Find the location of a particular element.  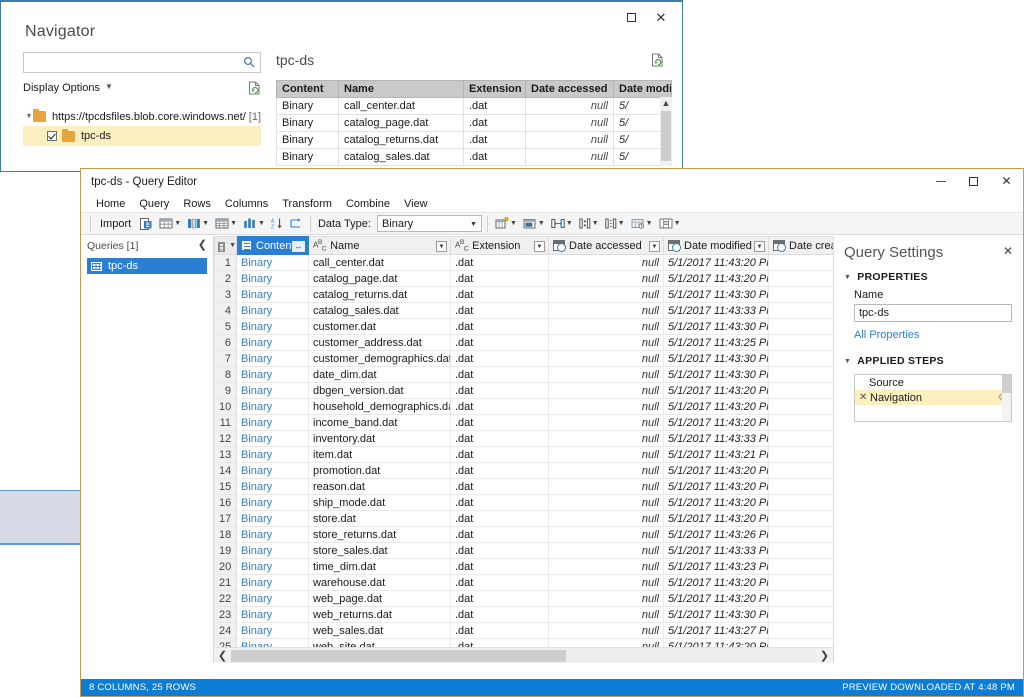

collapse-triangle-icon: ▼ is located at coordinates (847, 277).